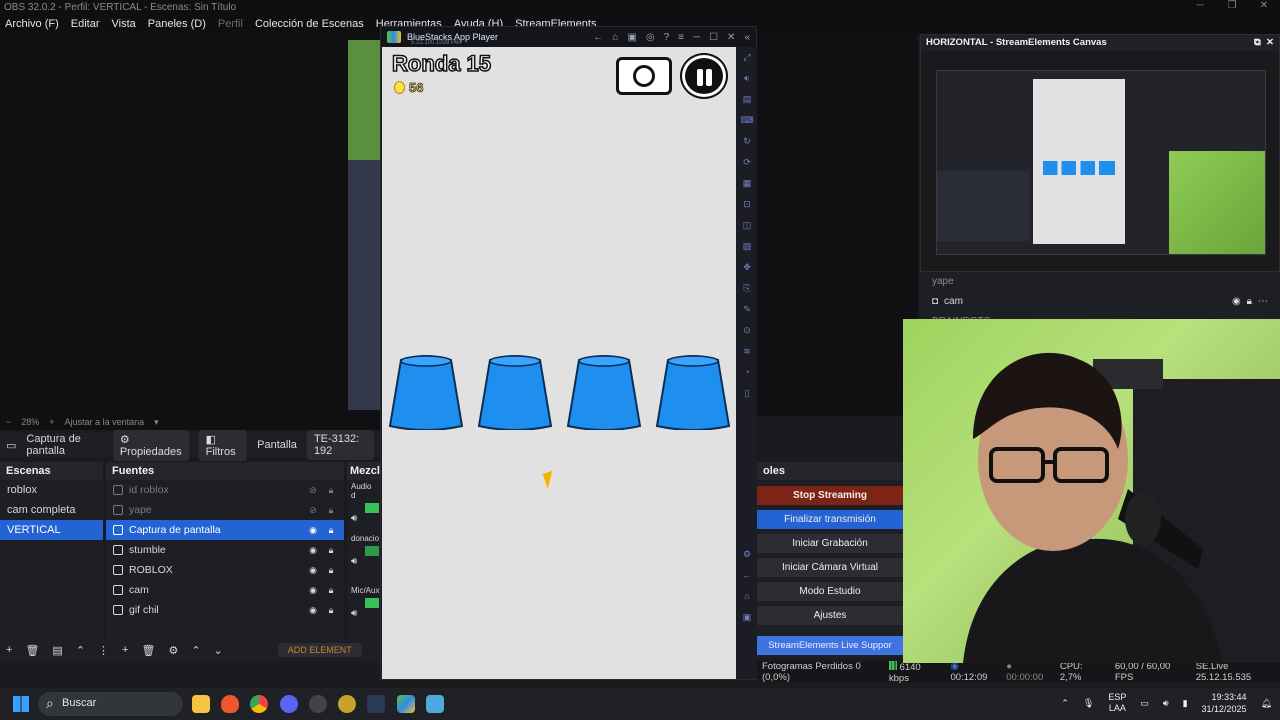 The height and width of the screenshot is (720, 1280). I want to click on macro-icon: ◔, so click(747, 372).